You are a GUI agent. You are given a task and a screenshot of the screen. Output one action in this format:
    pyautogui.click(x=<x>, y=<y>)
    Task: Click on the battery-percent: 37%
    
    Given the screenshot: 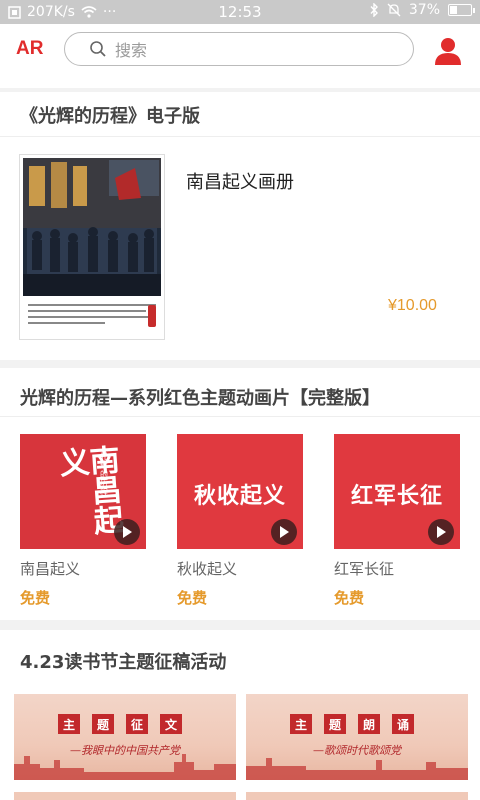 What is the action you would take?
    pyautogui.click(x=424, y=10)
    